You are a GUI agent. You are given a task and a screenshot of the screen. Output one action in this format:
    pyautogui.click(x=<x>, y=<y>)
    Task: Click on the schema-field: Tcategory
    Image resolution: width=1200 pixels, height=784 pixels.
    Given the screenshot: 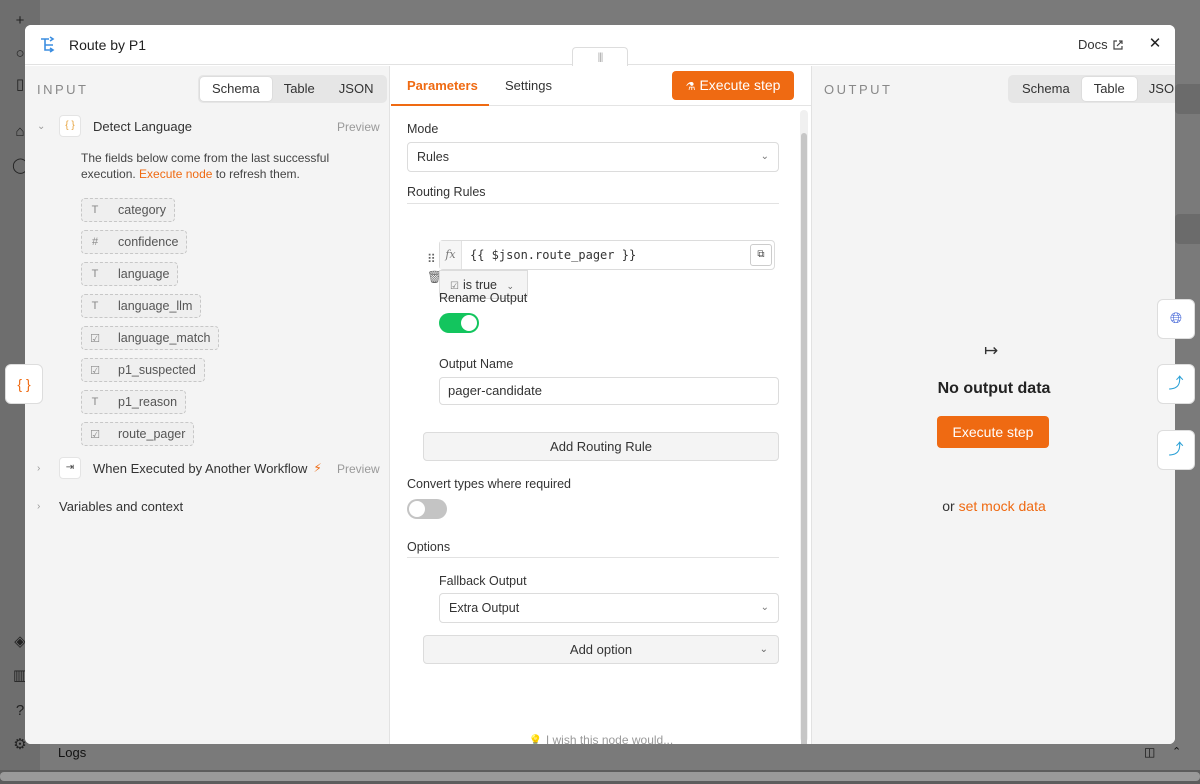 What is the action you would take?
    pyautogui.click(x=128, y=210)
    